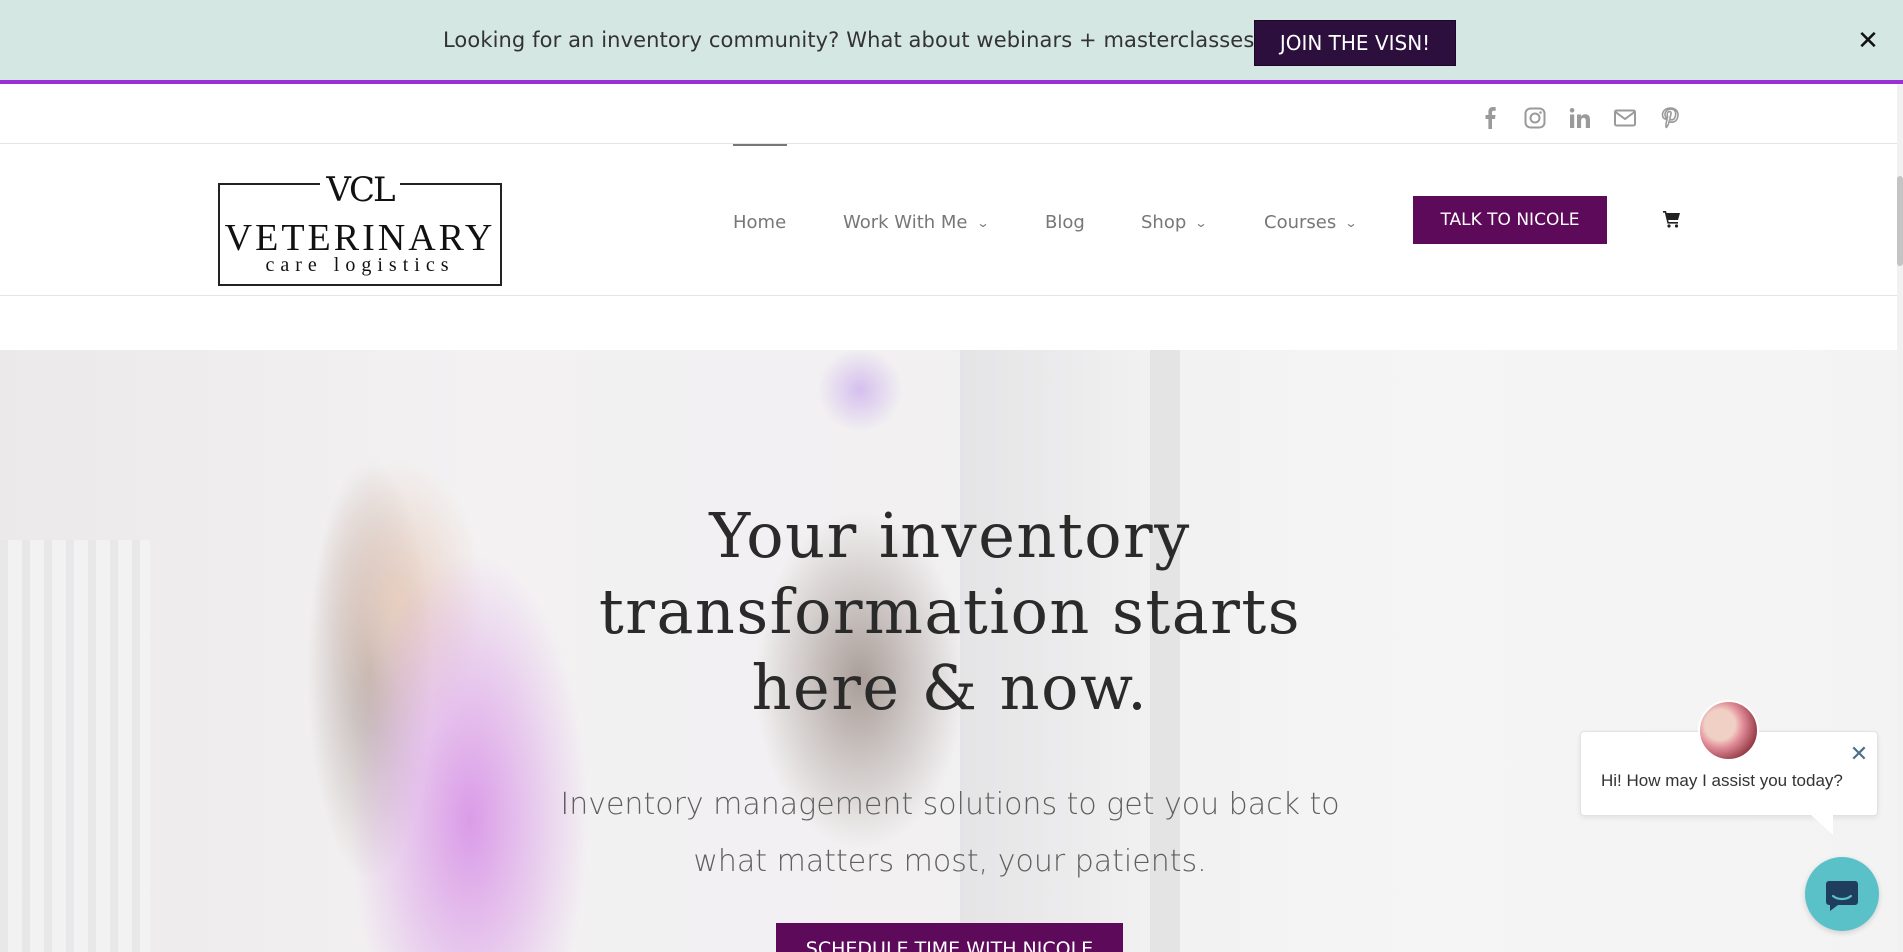 The height and width of the screenshot is (952, 1903). I want to click on nav-label: Courses, so click(1300, 222).